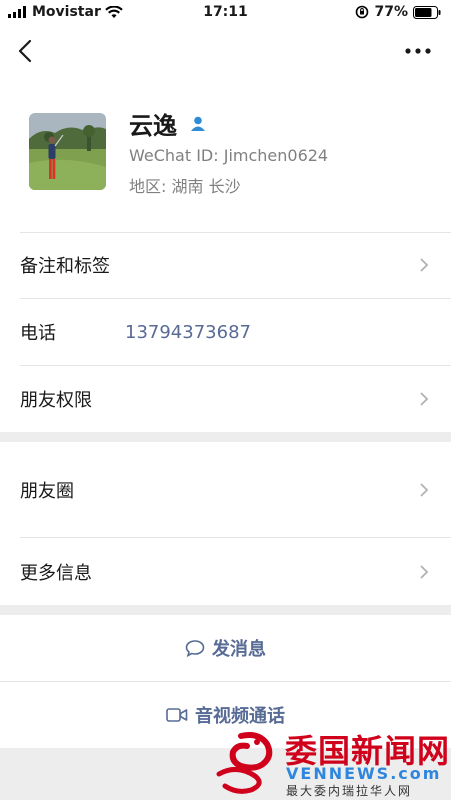 The width and height of the screenshot is (451, 800). Describe the element at coordinates (239, 649) in the screenshot. I see `send-message-label: 发消息` at that location.